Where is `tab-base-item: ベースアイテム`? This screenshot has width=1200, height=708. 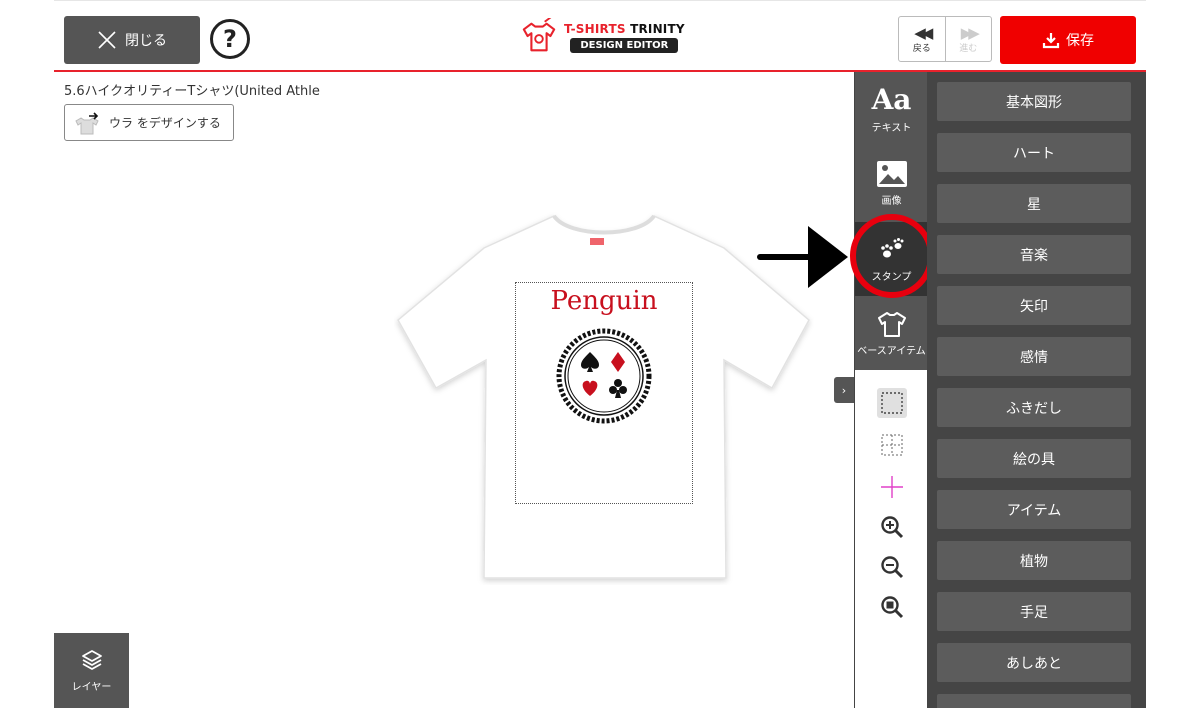 tab-base-item: ベースアイテム is located at coordinates (891, 333).